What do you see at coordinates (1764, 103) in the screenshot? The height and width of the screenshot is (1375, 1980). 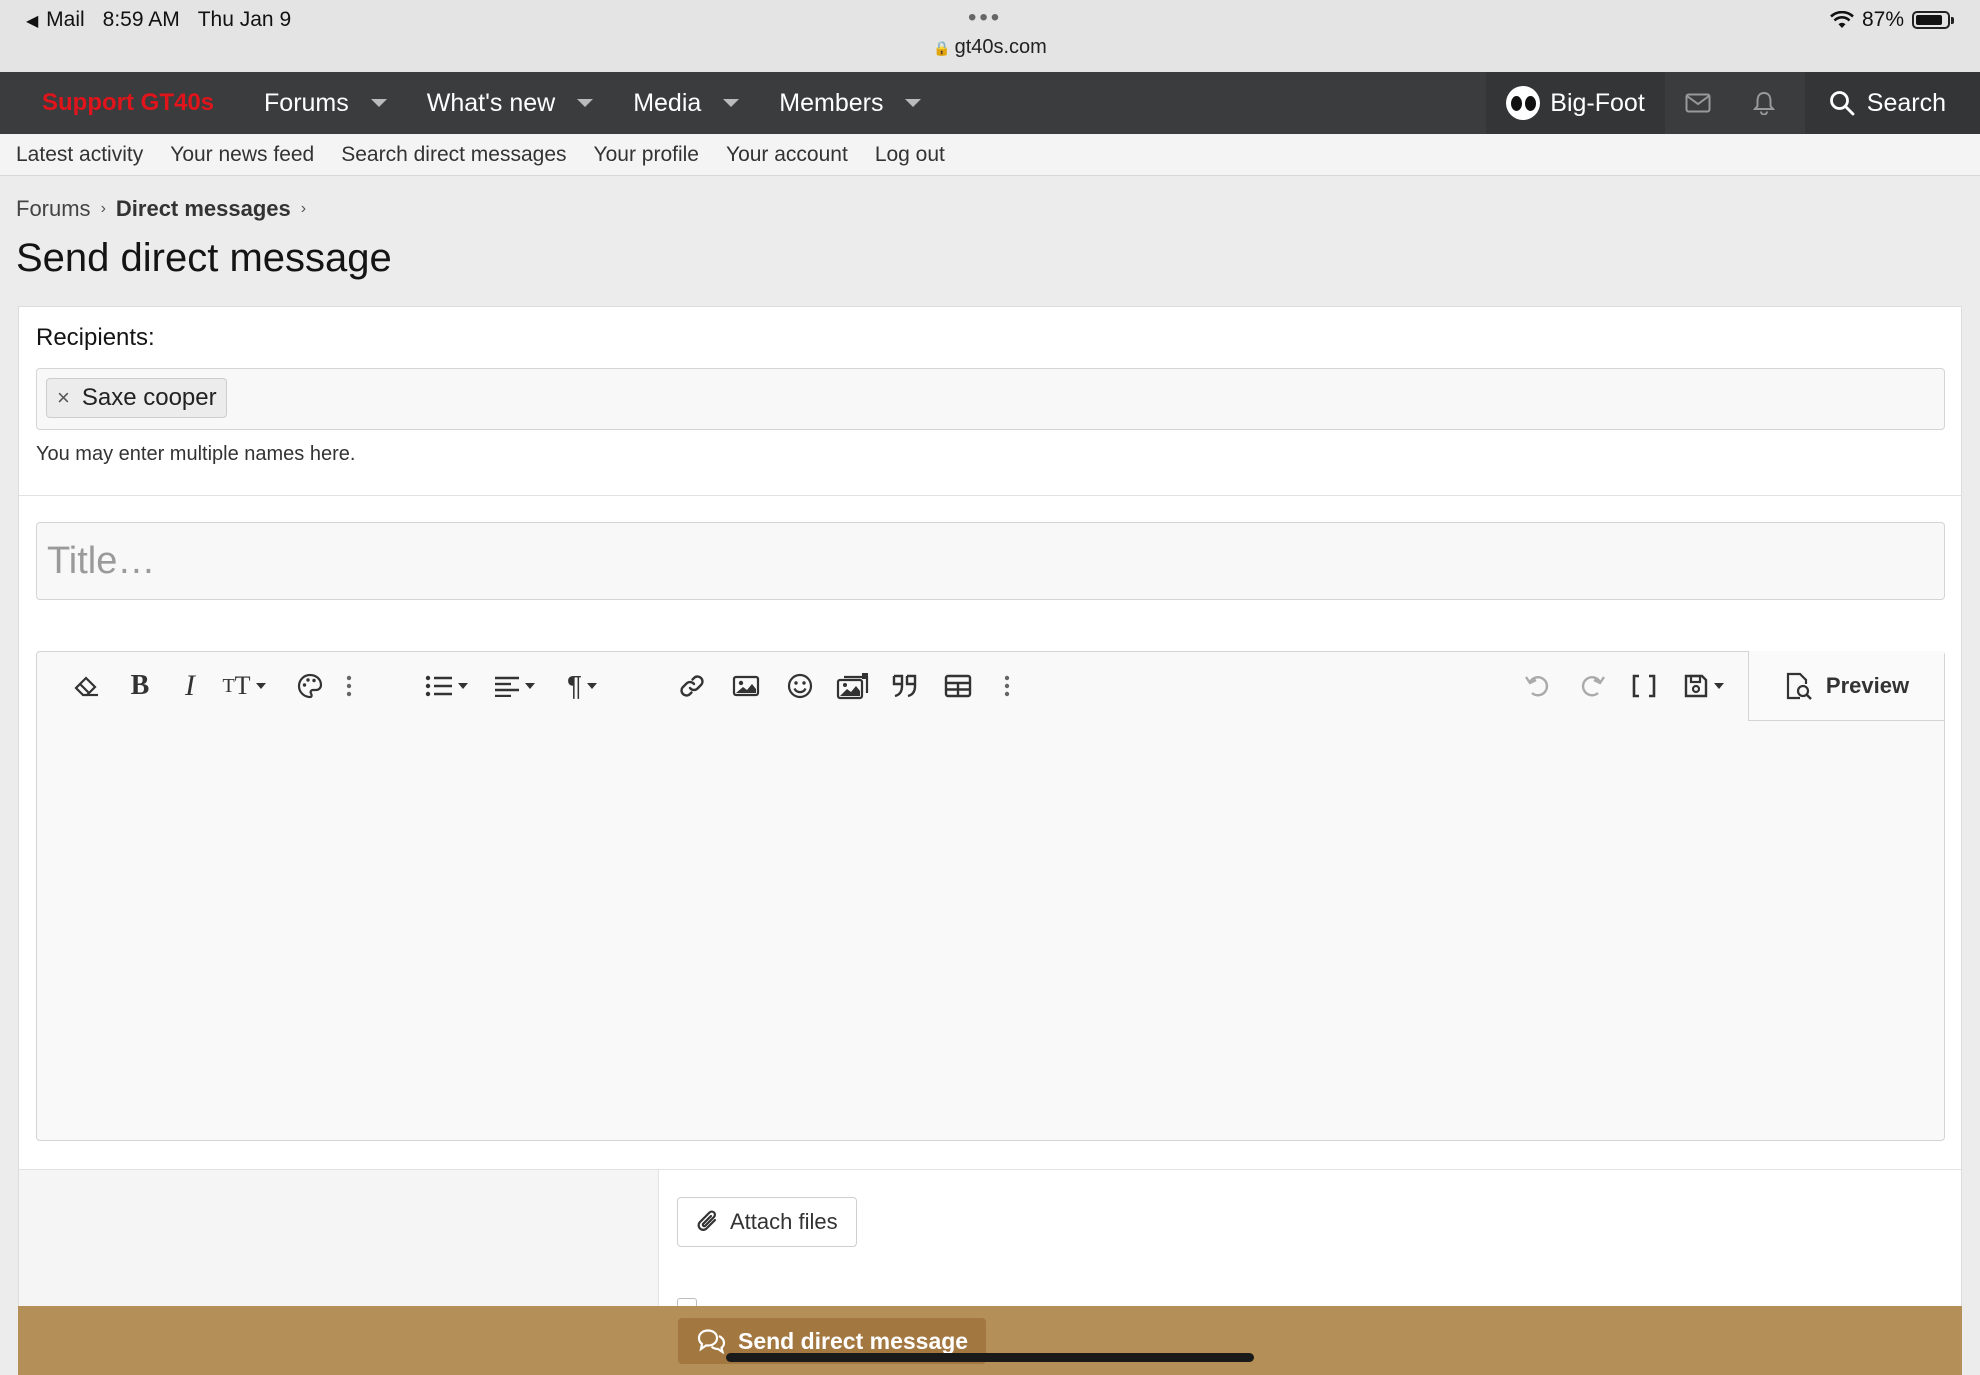 I see `bell-icon` at bounding box center [1764, 103].